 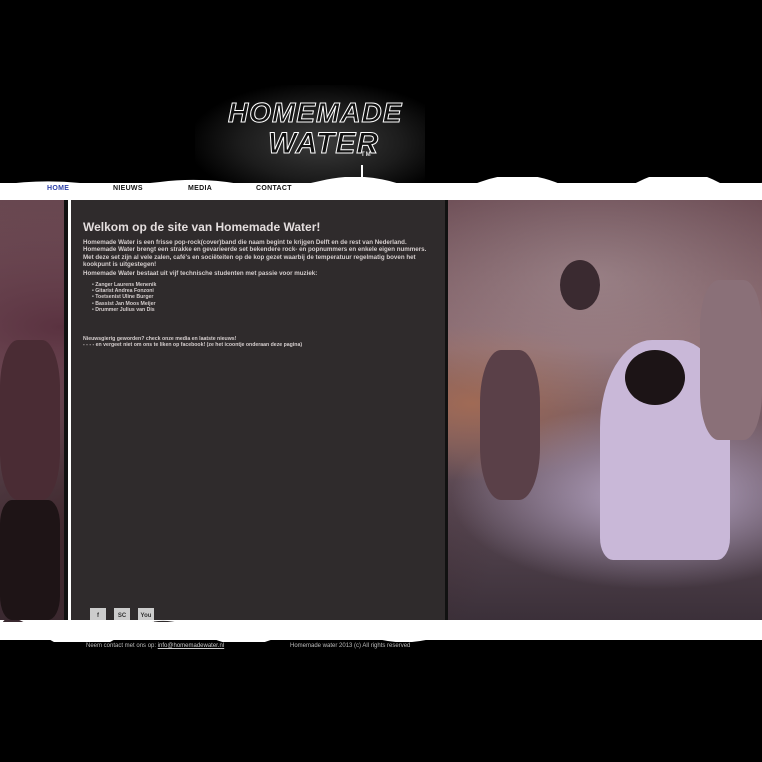 I want to click on nav-media: MEDIA, so click(x=200, y=188).